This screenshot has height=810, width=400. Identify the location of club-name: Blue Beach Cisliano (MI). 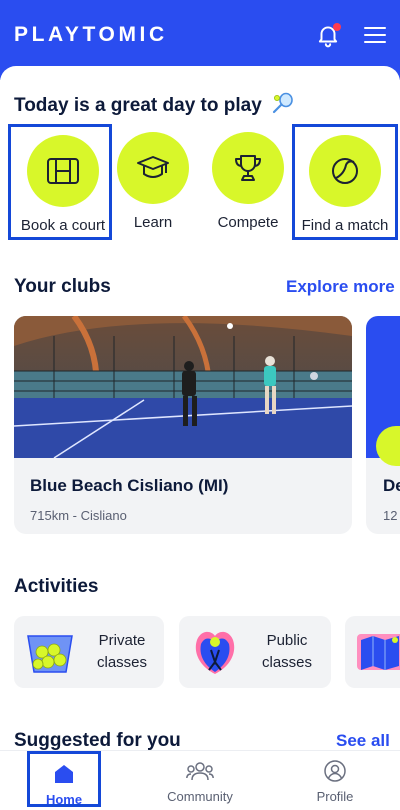
(129, 485).